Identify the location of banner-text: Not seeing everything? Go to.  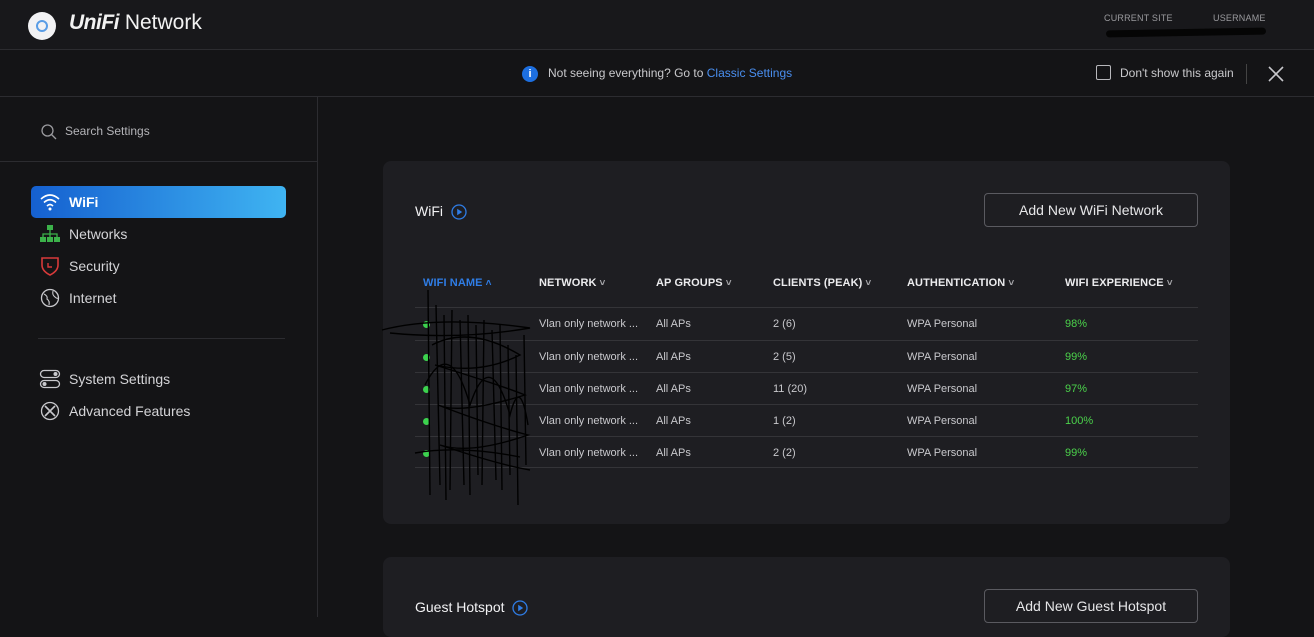
(627, 73).